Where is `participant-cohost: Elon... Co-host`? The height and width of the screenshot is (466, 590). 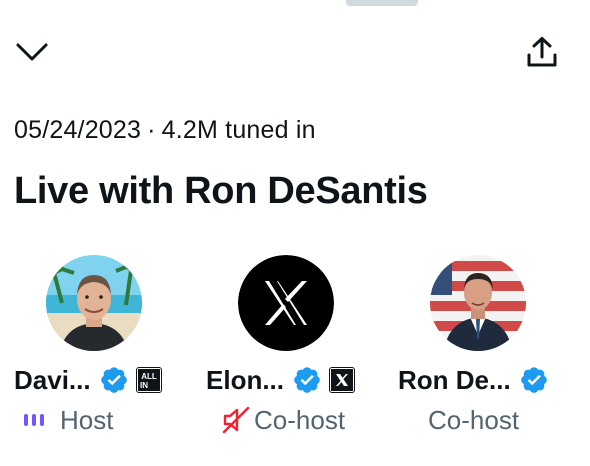
participant-cohost: Elon... Co-host is located at coordinates (296, 350).